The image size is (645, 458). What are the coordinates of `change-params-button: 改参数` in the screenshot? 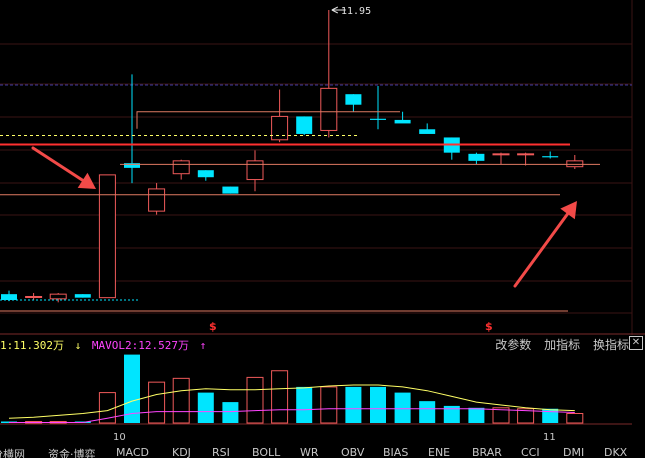 It's located at (513, 345).